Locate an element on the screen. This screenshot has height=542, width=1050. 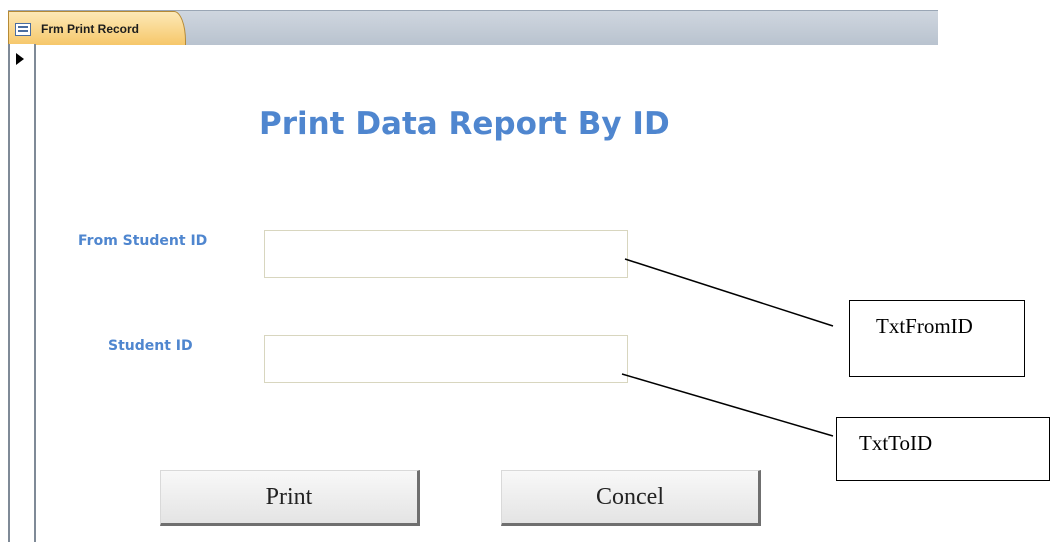
to-student-id-label: Student ID is located at coordinates (150, 346).